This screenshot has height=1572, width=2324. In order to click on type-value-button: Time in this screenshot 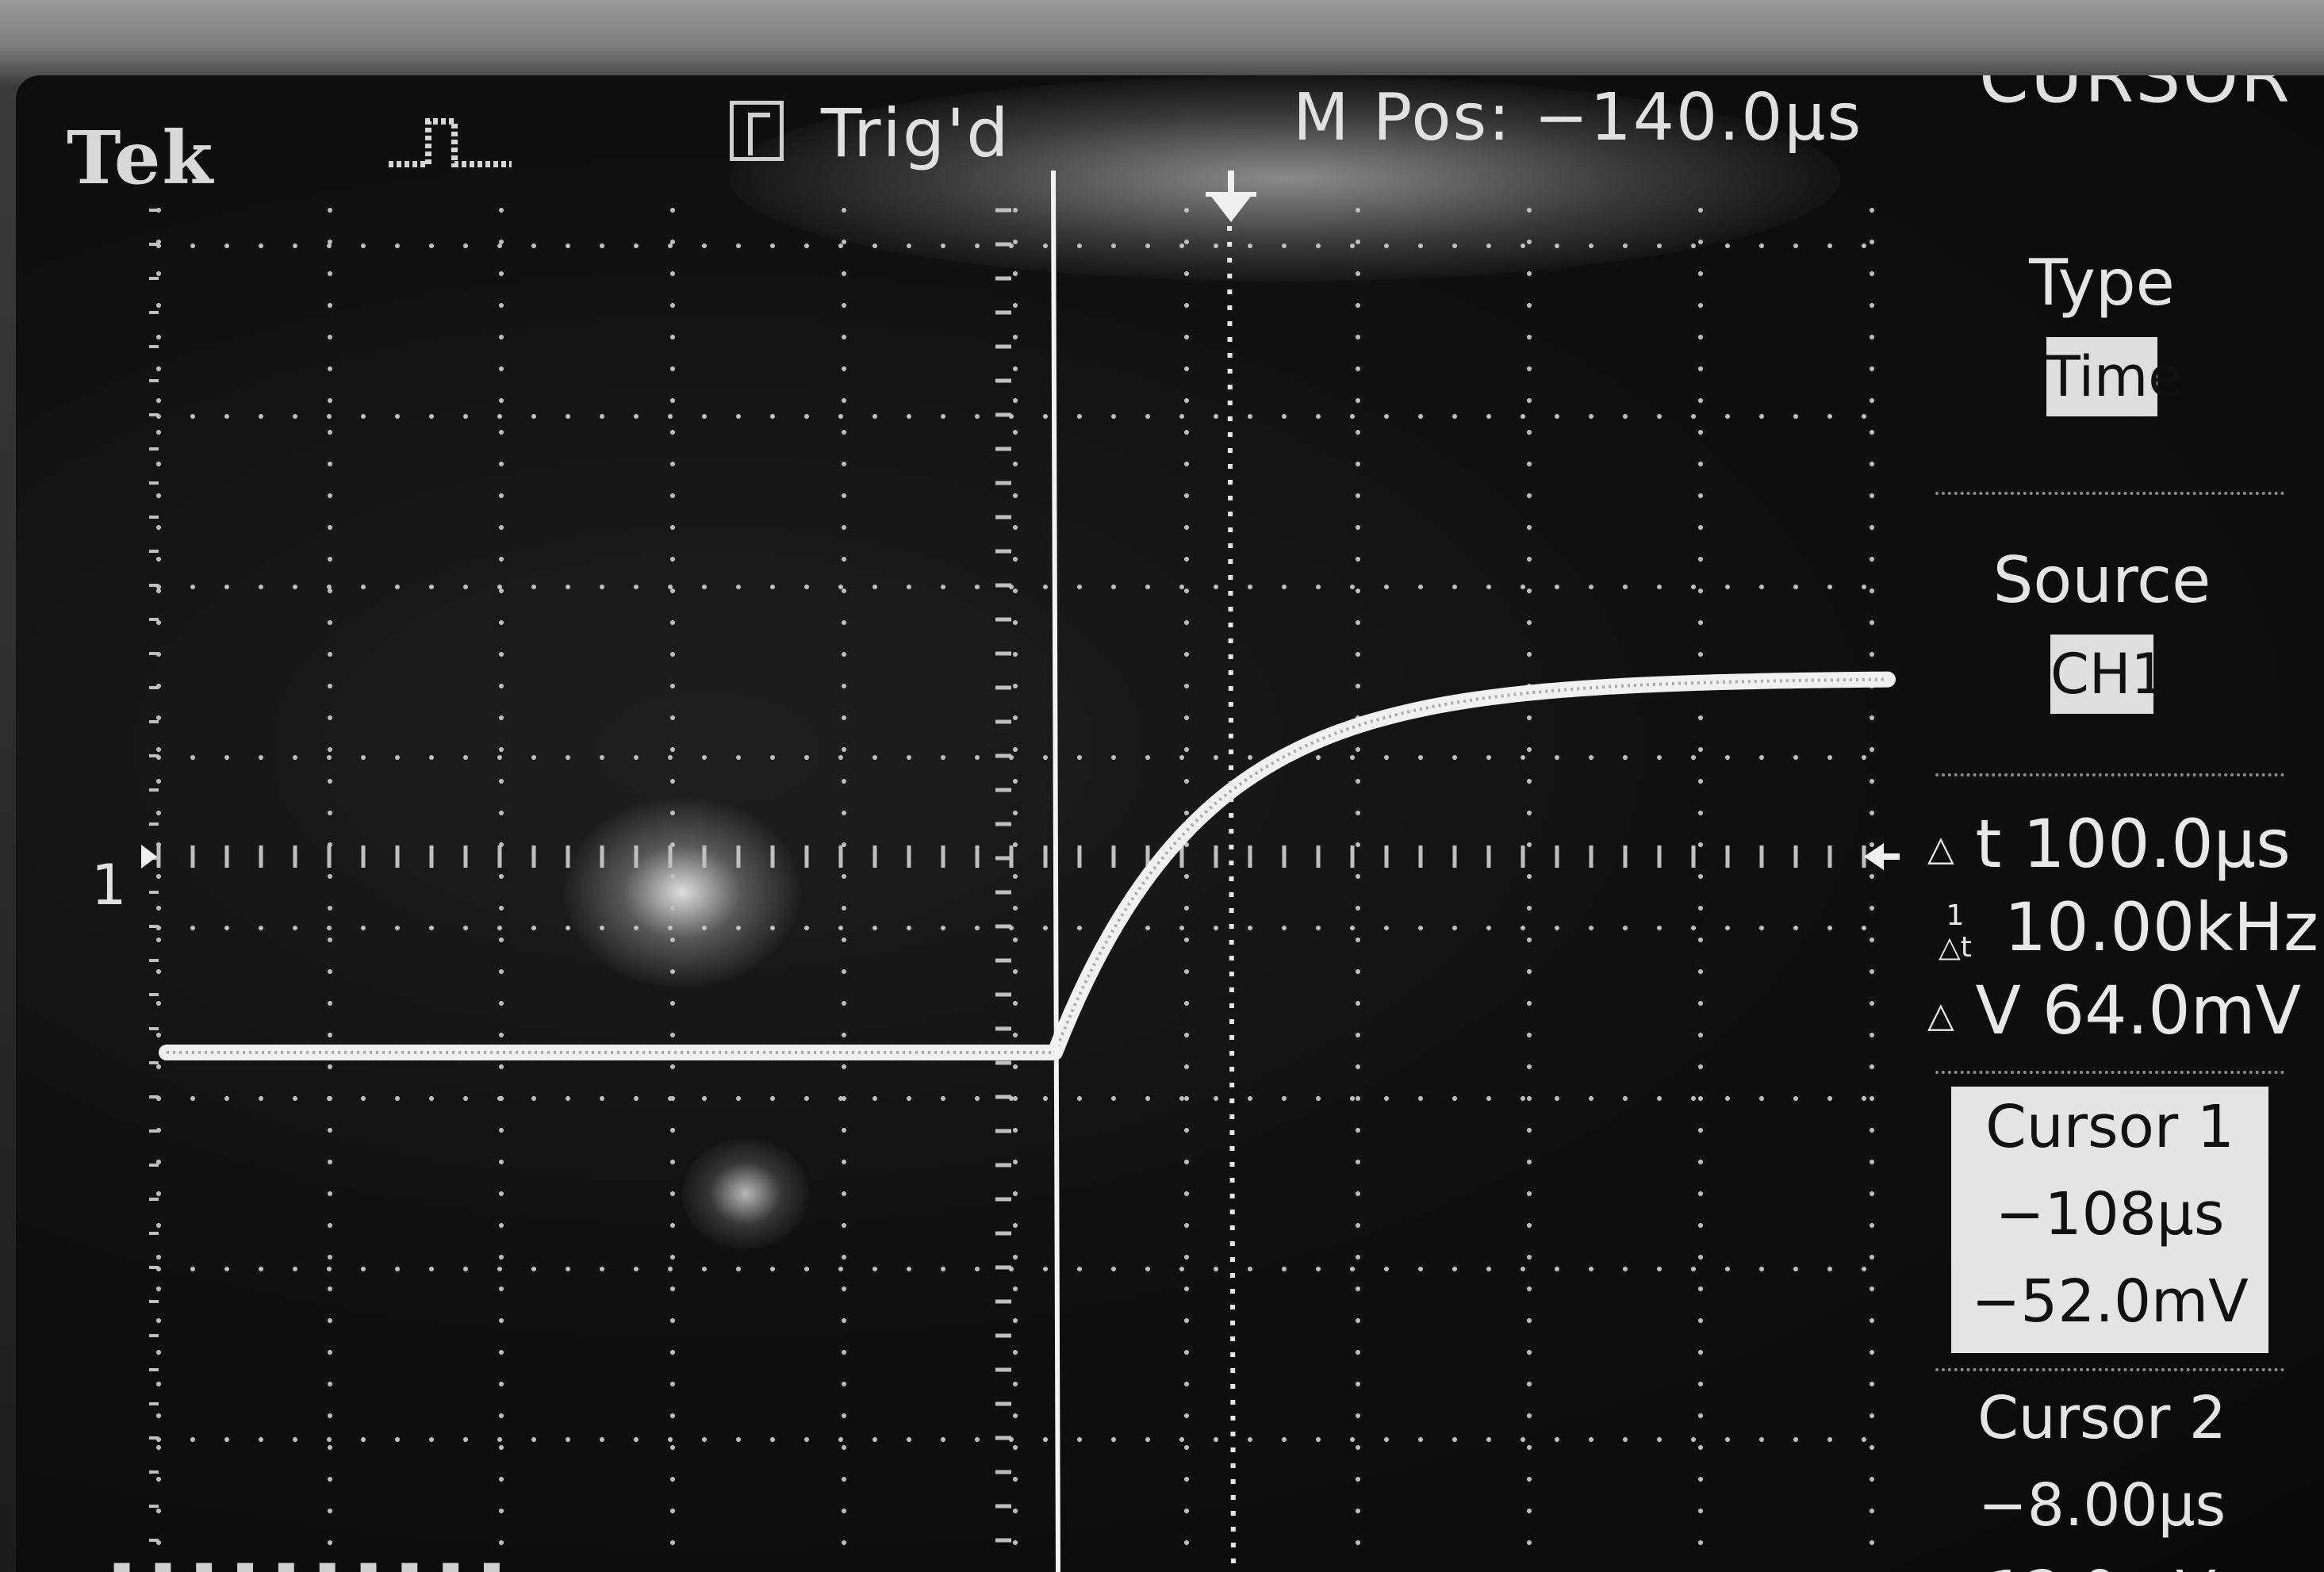, I will do `click(2114, 376)`.